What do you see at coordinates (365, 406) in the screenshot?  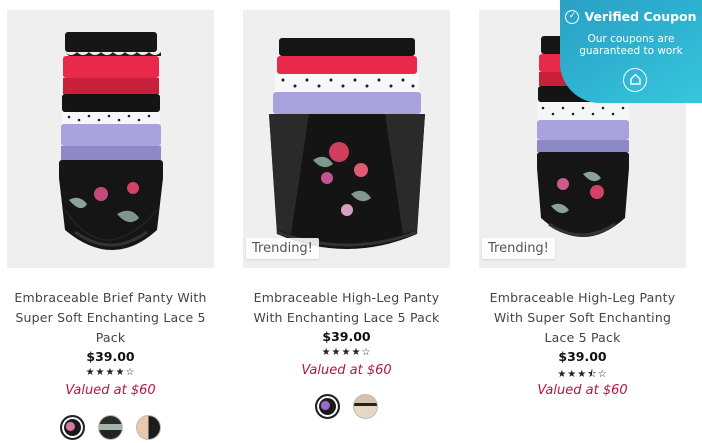 I see `swatch-nude-stripe` at bounding box center [365, 406].